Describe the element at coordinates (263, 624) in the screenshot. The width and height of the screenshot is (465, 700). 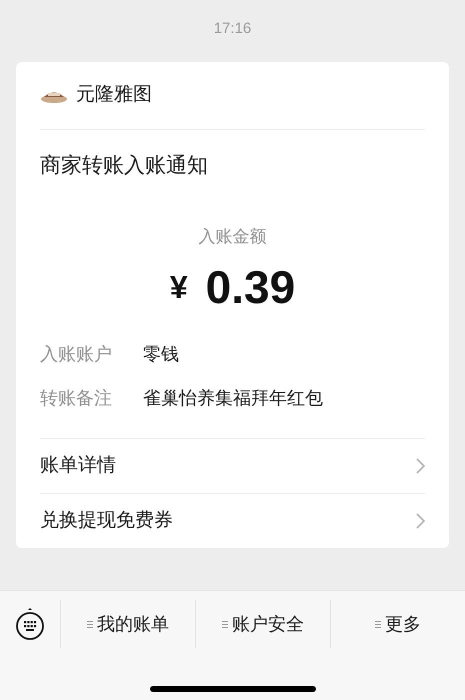
I see `menu-tab: 账户安全` at that location.